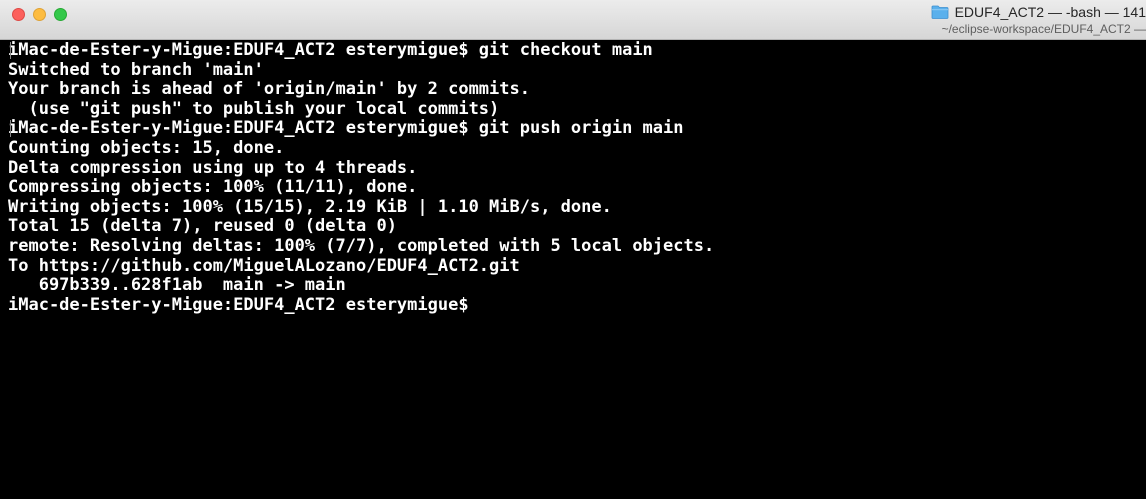 This screenshot has width=1146, height=499. What do you see at coordinates (18, 14) in the screenshot?
I see `close-button` at bounding box center [18, 14].